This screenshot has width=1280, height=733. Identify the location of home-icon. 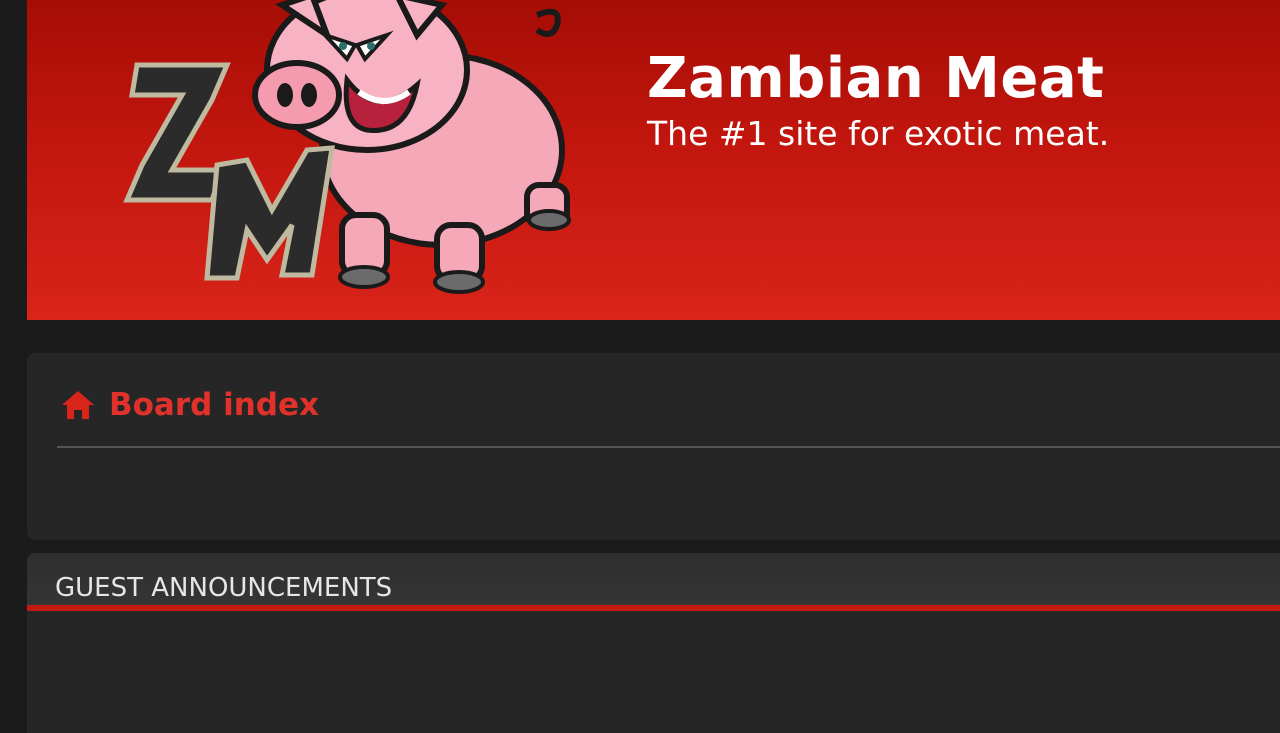
(78, 405).